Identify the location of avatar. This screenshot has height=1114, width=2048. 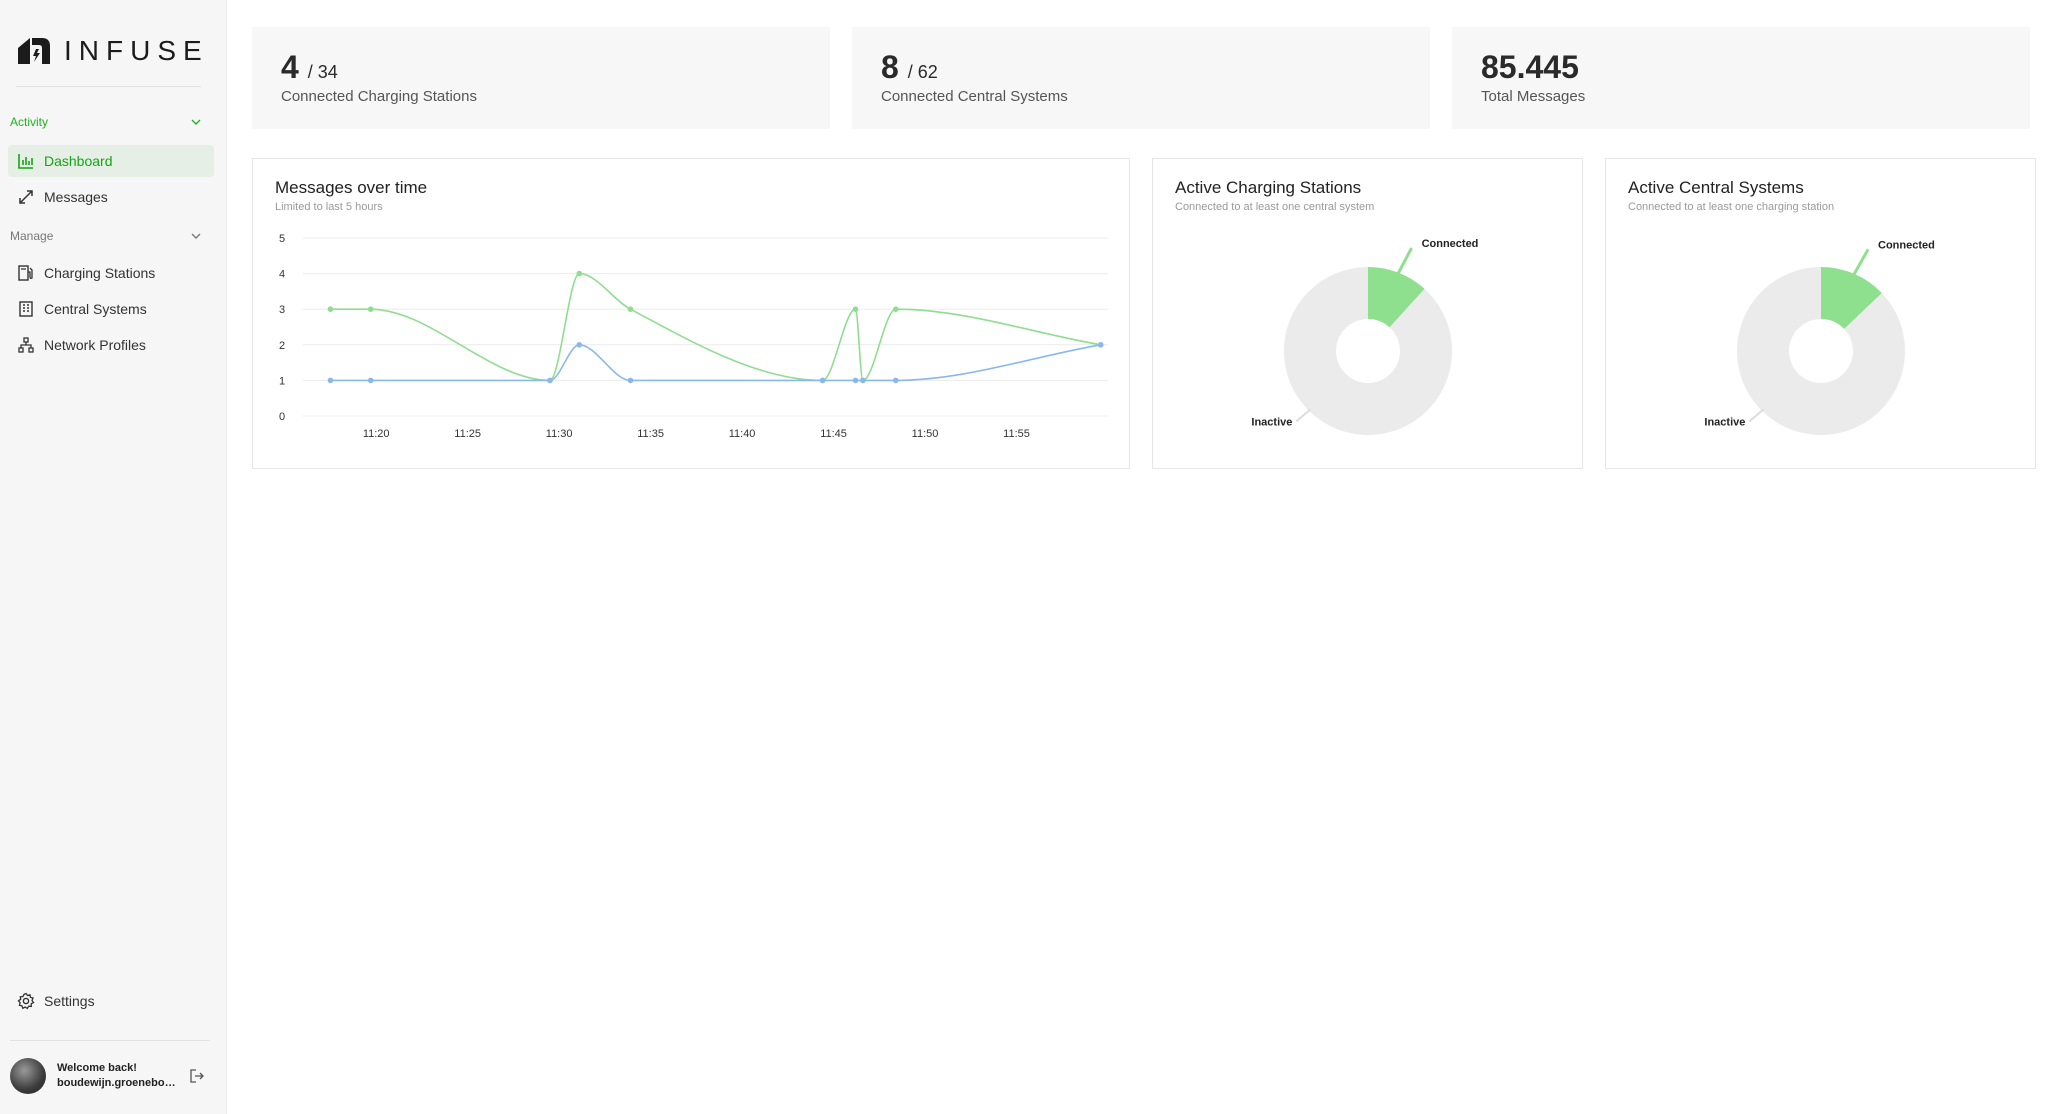
(28, 1076).